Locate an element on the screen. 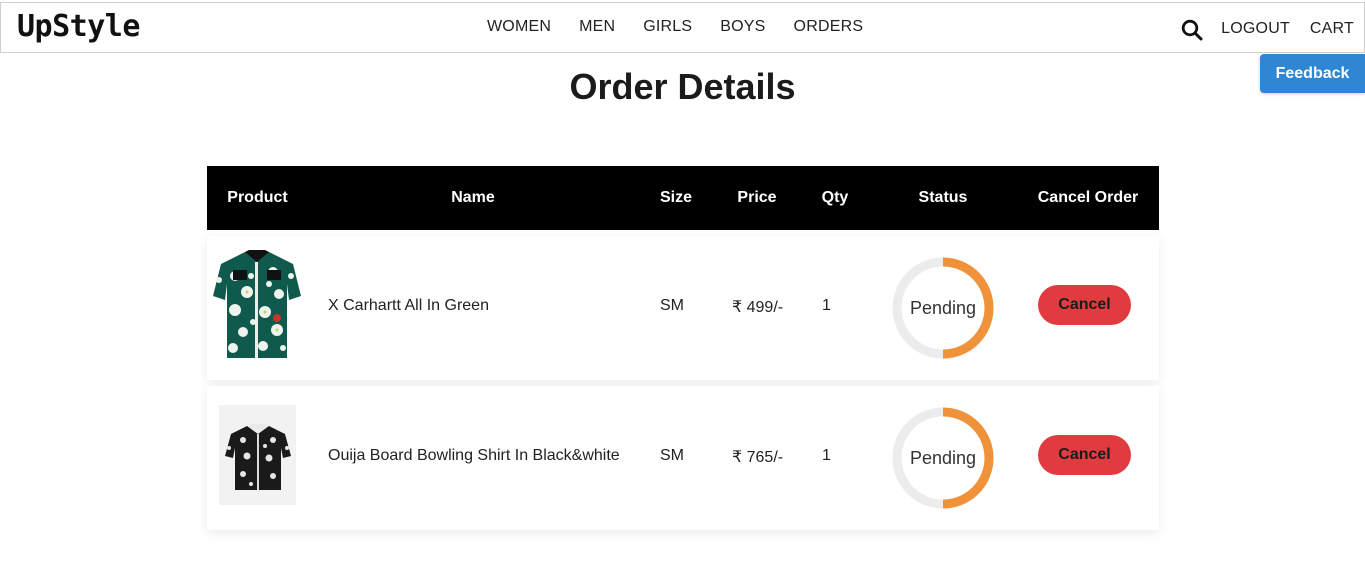 This screenshot has height=567, width=1365. product-price: ₹ 765/- is located at coordinates (758, 457).